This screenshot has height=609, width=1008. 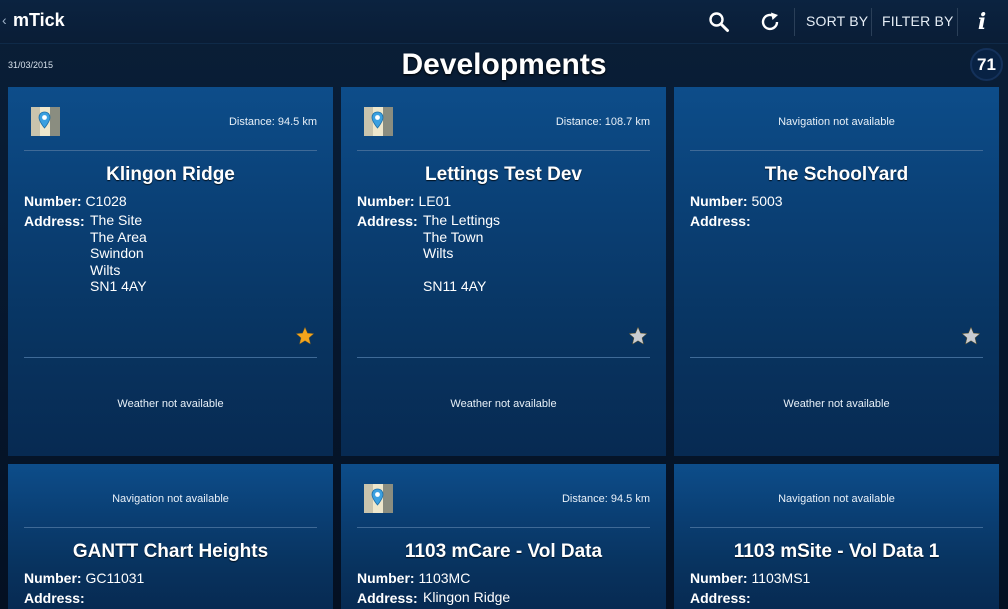 I want to click on address-lines: Klingon Ridge, so click(x=466, y=597).